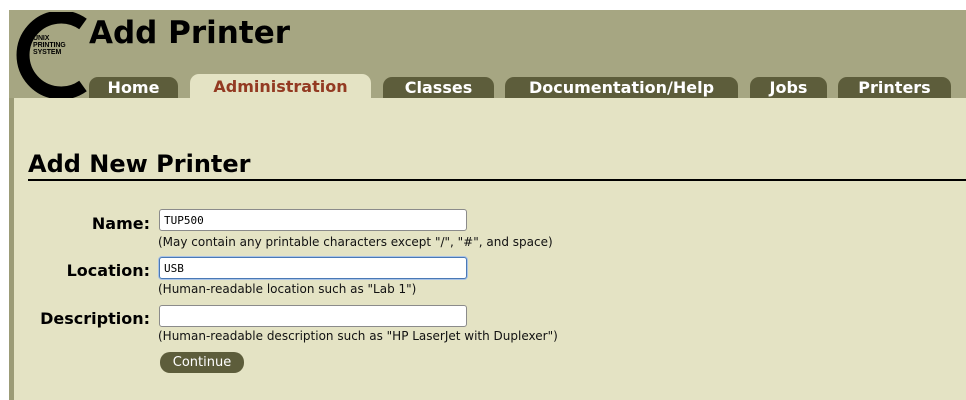 The height and width of the screenshot is (400, 966). What do you see at coordinates (313, 316) in the screenshot?
I see `description-field` at bounding box center [313, 316].